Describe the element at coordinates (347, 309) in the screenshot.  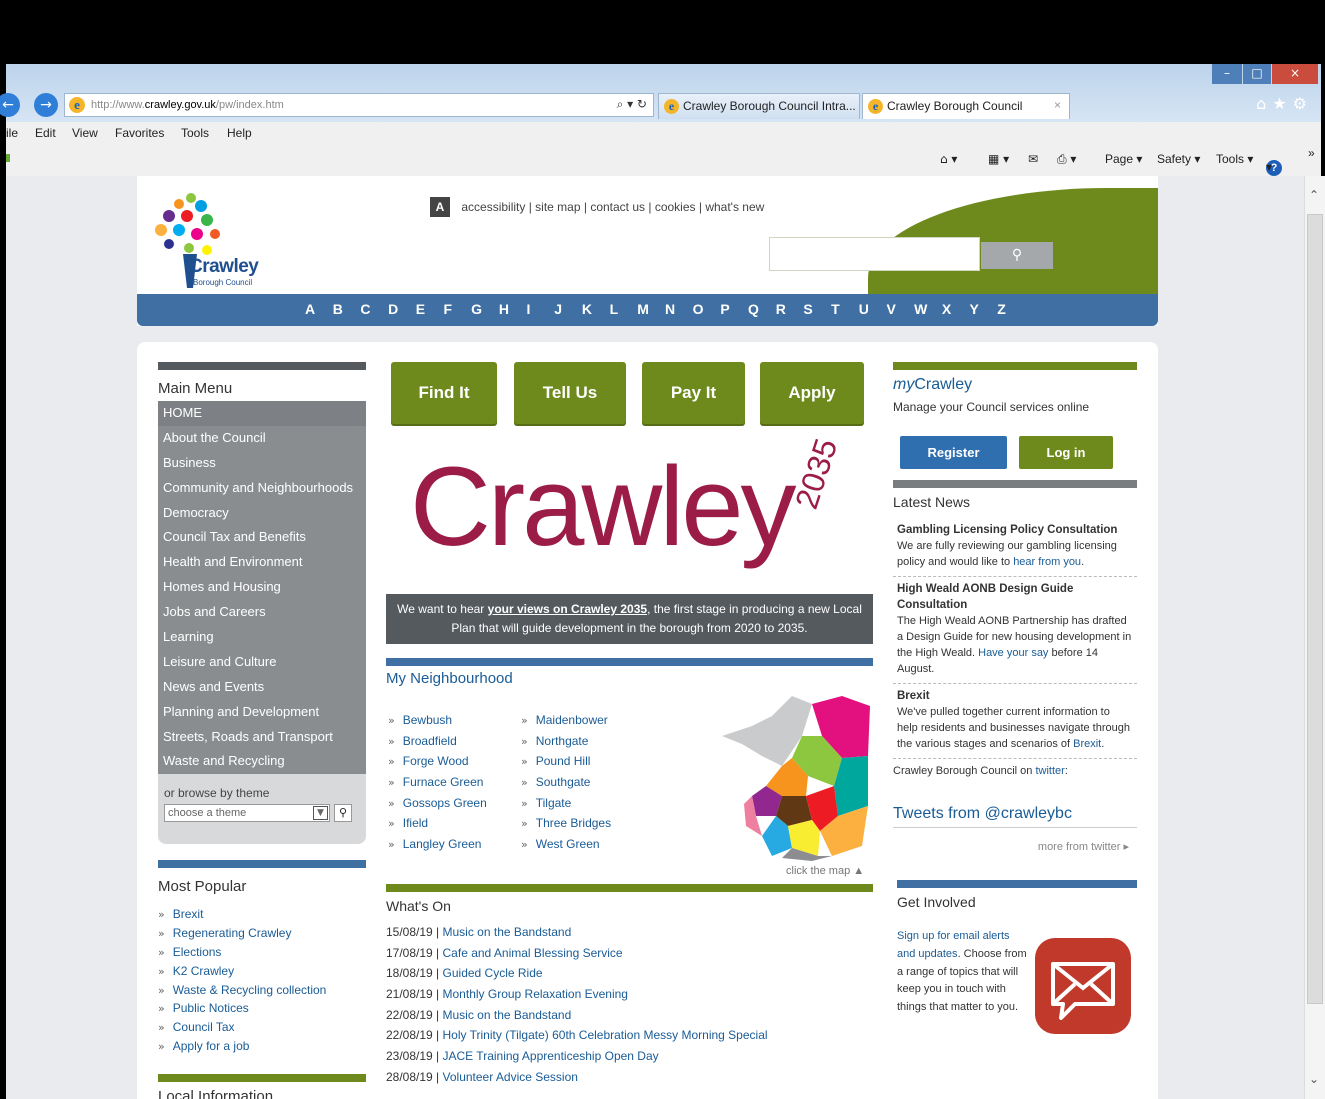
I see `az-letter: B` at that location.